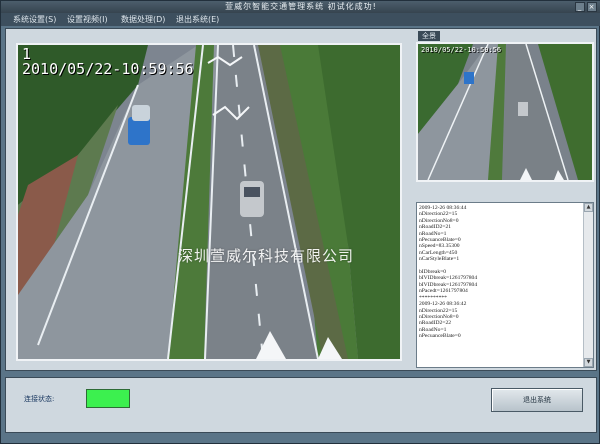 This screenshot has width=600, height=444. Describe the element at coordinates (588, 207) in the screenshot. I see `scroll-up-arrow-icon: ▲` at that location.